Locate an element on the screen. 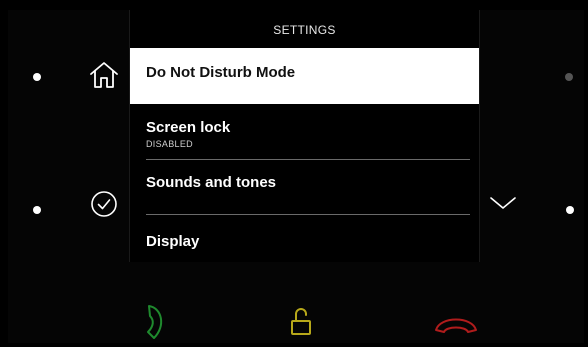  answer-call-button is located at coordinates (153, 322).